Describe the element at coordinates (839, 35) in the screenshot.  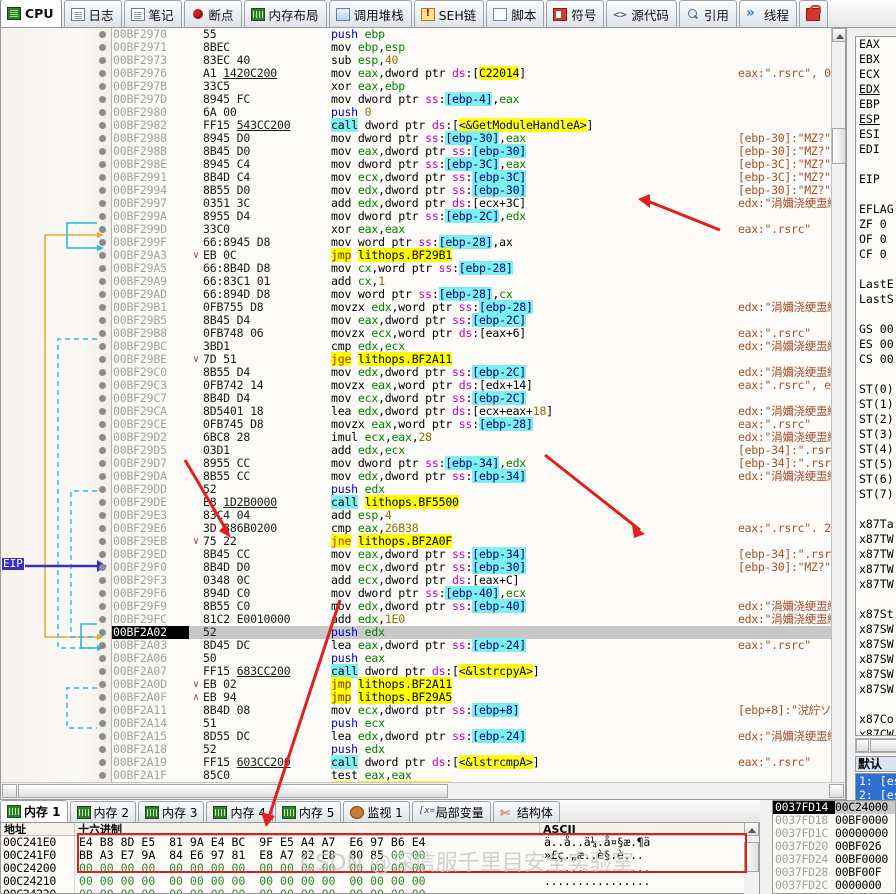
I see `scroll-up-arrow-icon` at that location.